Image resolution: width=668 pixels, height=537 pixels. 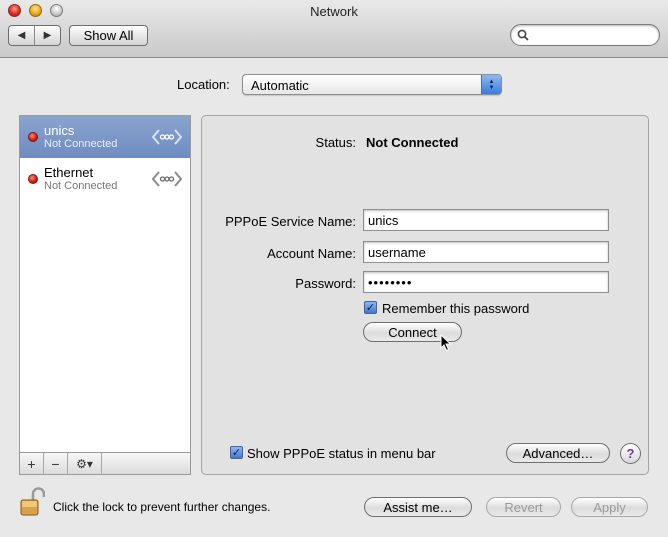 What do you see at coordinates (486, 252) in the screenshot?
I see `account-name-field: username` at bounding box center [486, 252].